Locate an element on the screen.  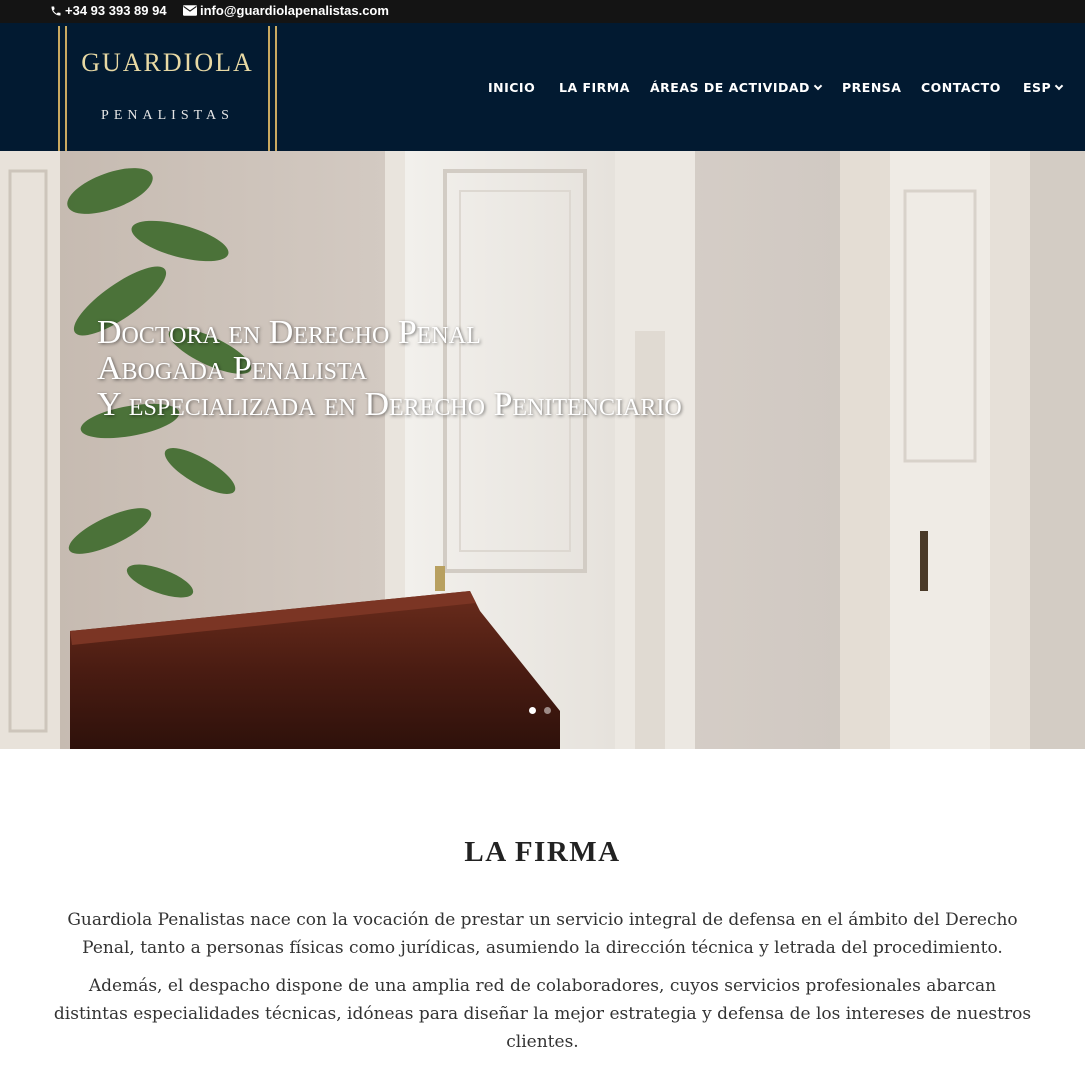
nav-item-language: ESP is located at coordinates (1043, 87).